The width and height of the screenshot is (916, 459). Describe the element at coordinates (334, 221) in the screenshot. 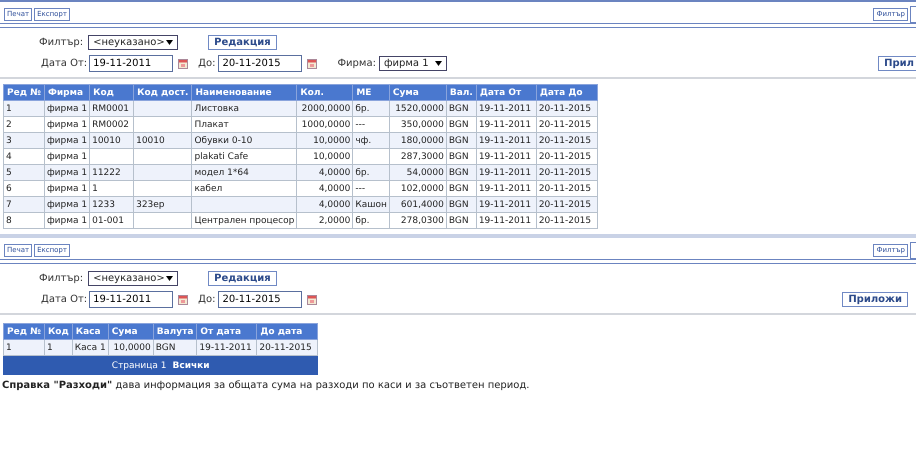

I see `table-cell: 2,0000` at that location.